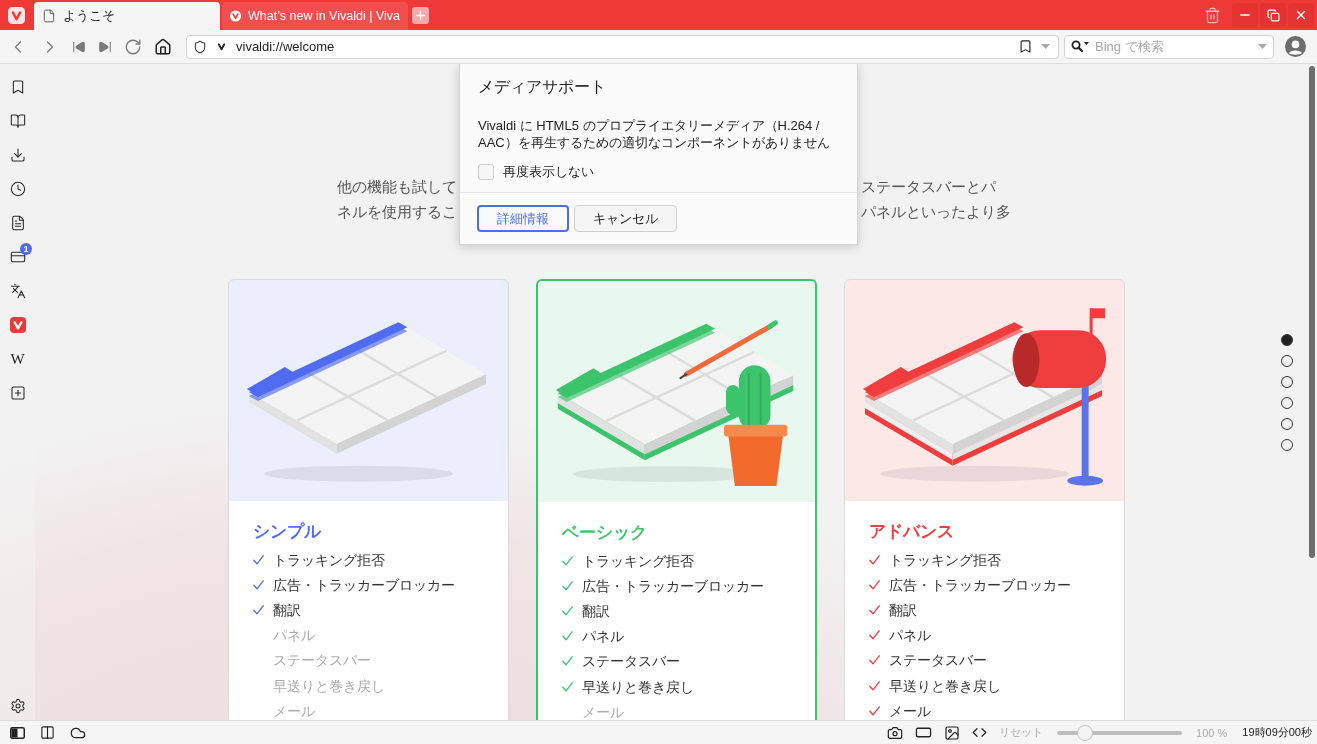 This screenshot has width=1317, height=744. What do you see at coordinates (17, 706) in the screenshot?
I see `settings-icon` at bounding box center [17, 706].